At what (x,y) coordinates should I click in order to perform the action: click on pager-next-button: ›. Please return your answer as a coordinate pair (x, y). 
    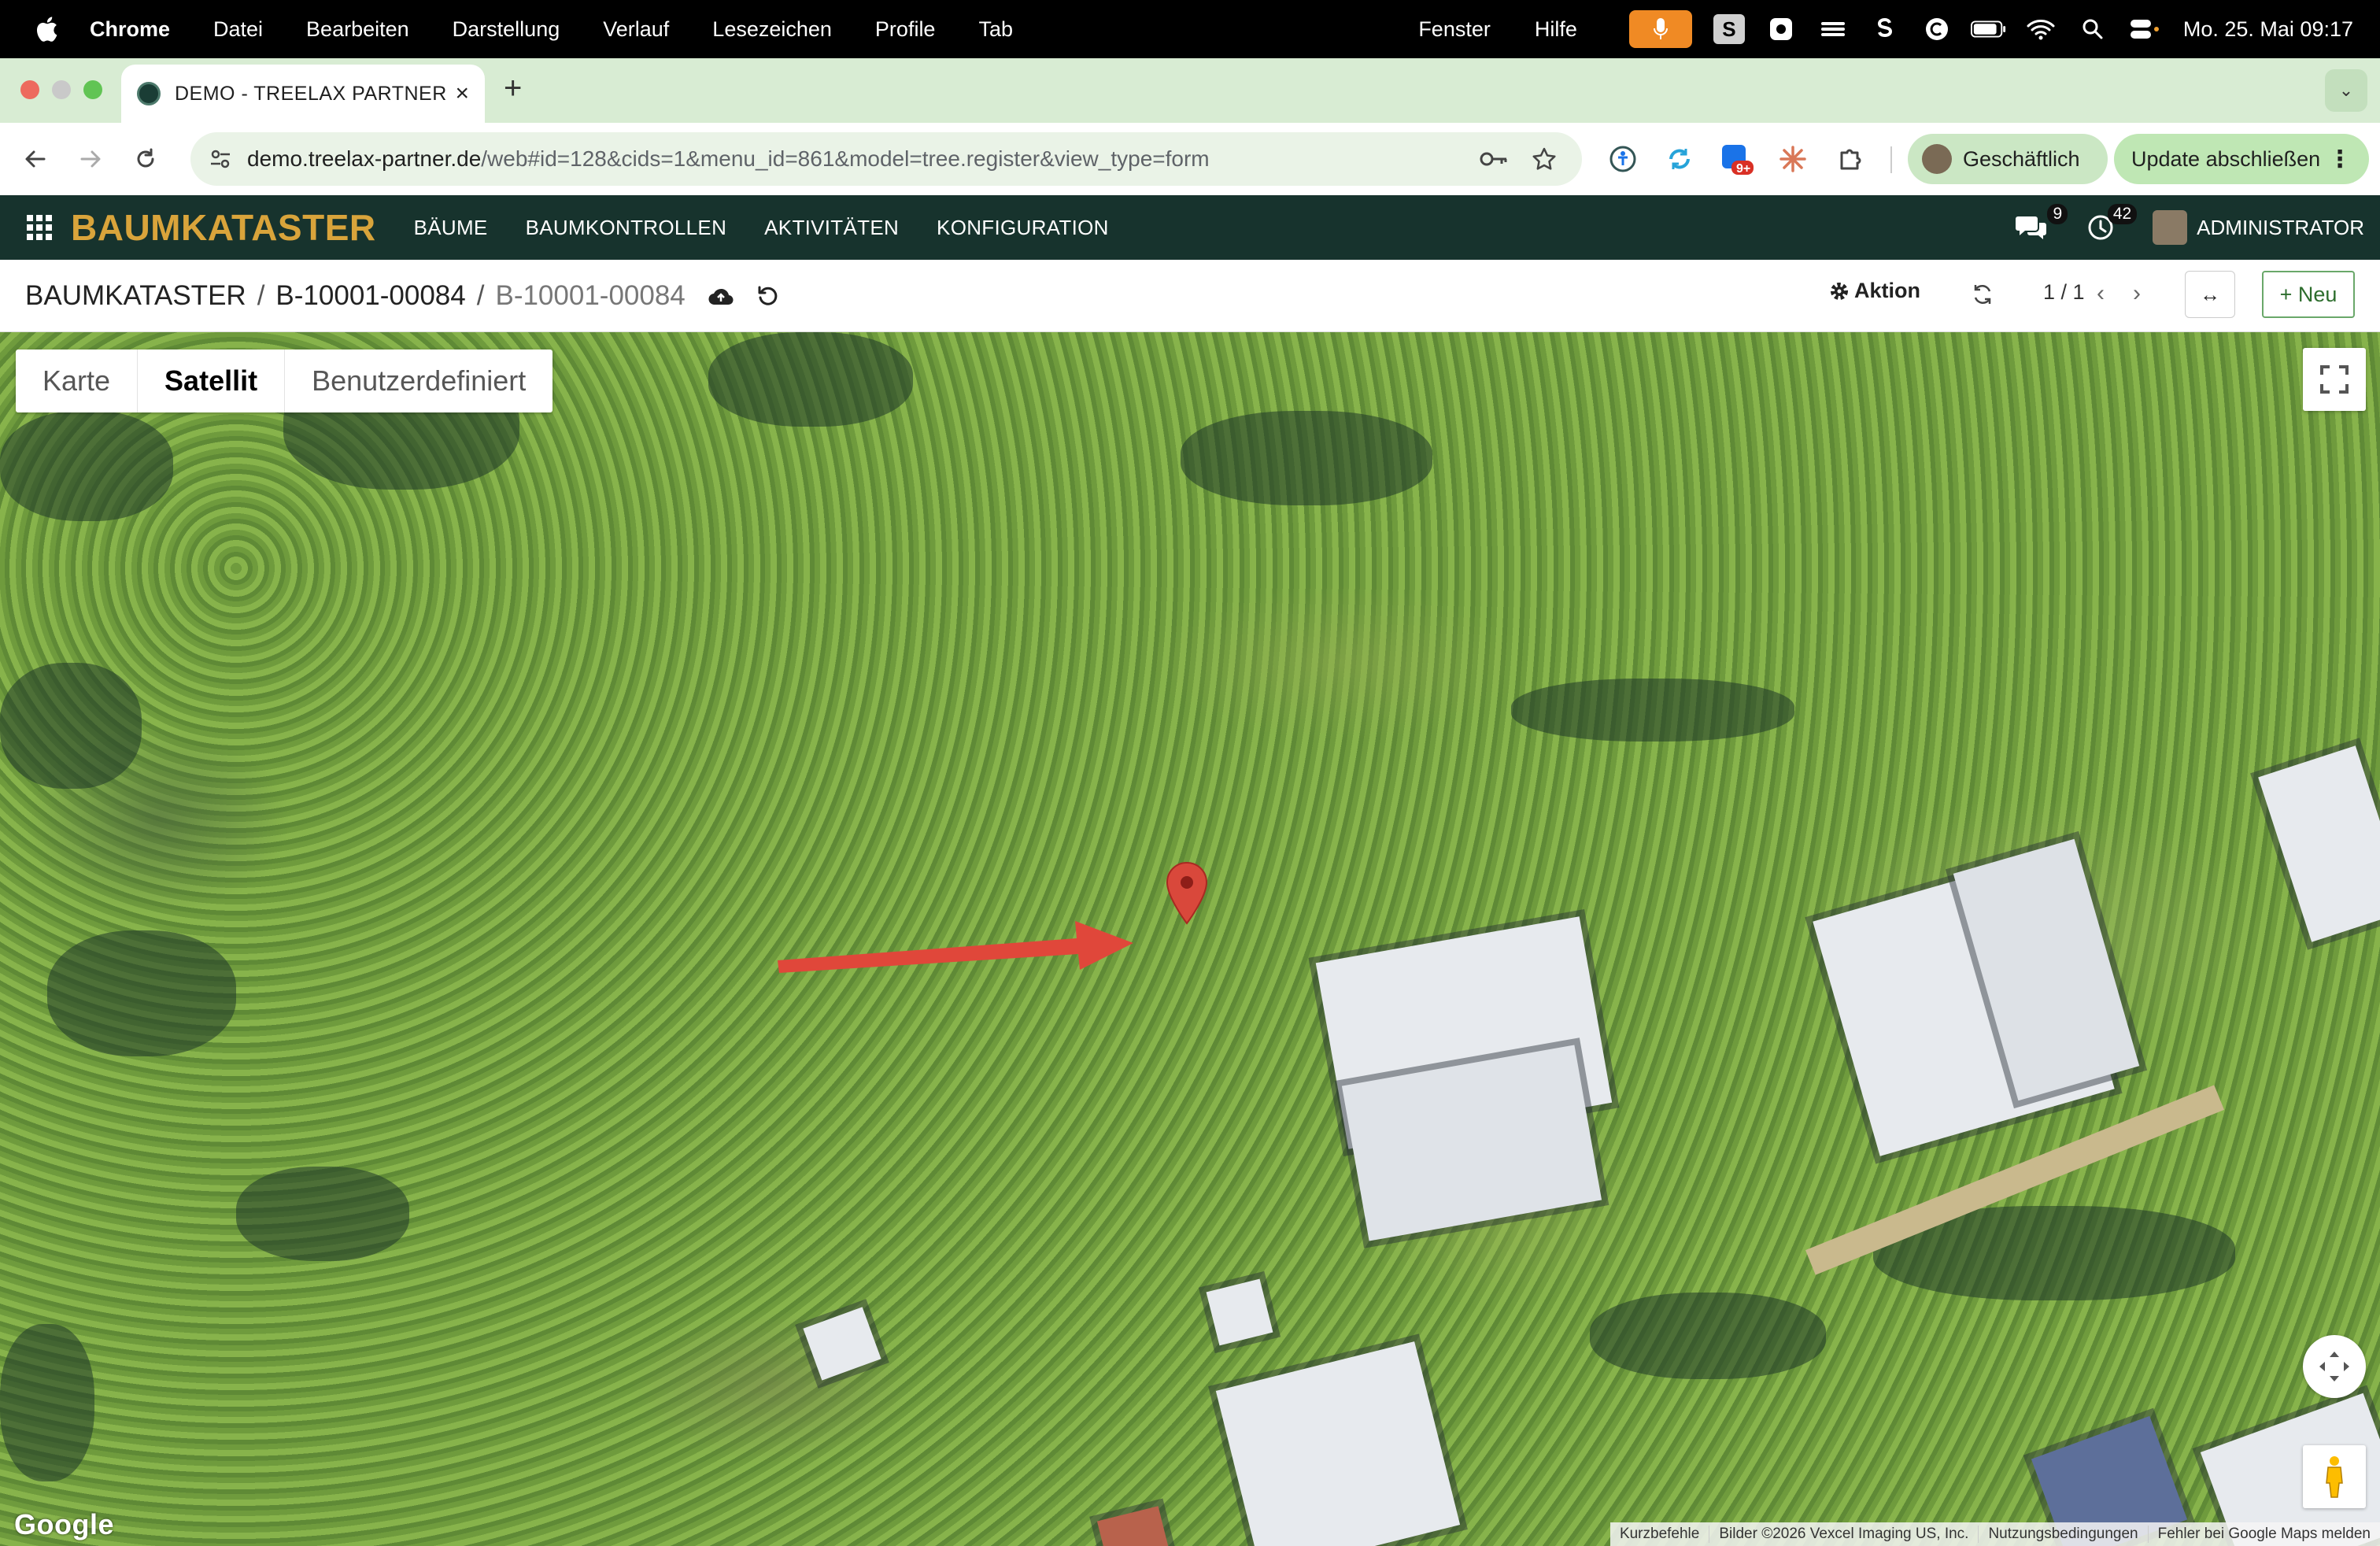
    Looking at the image, I should click on (2137, 293).